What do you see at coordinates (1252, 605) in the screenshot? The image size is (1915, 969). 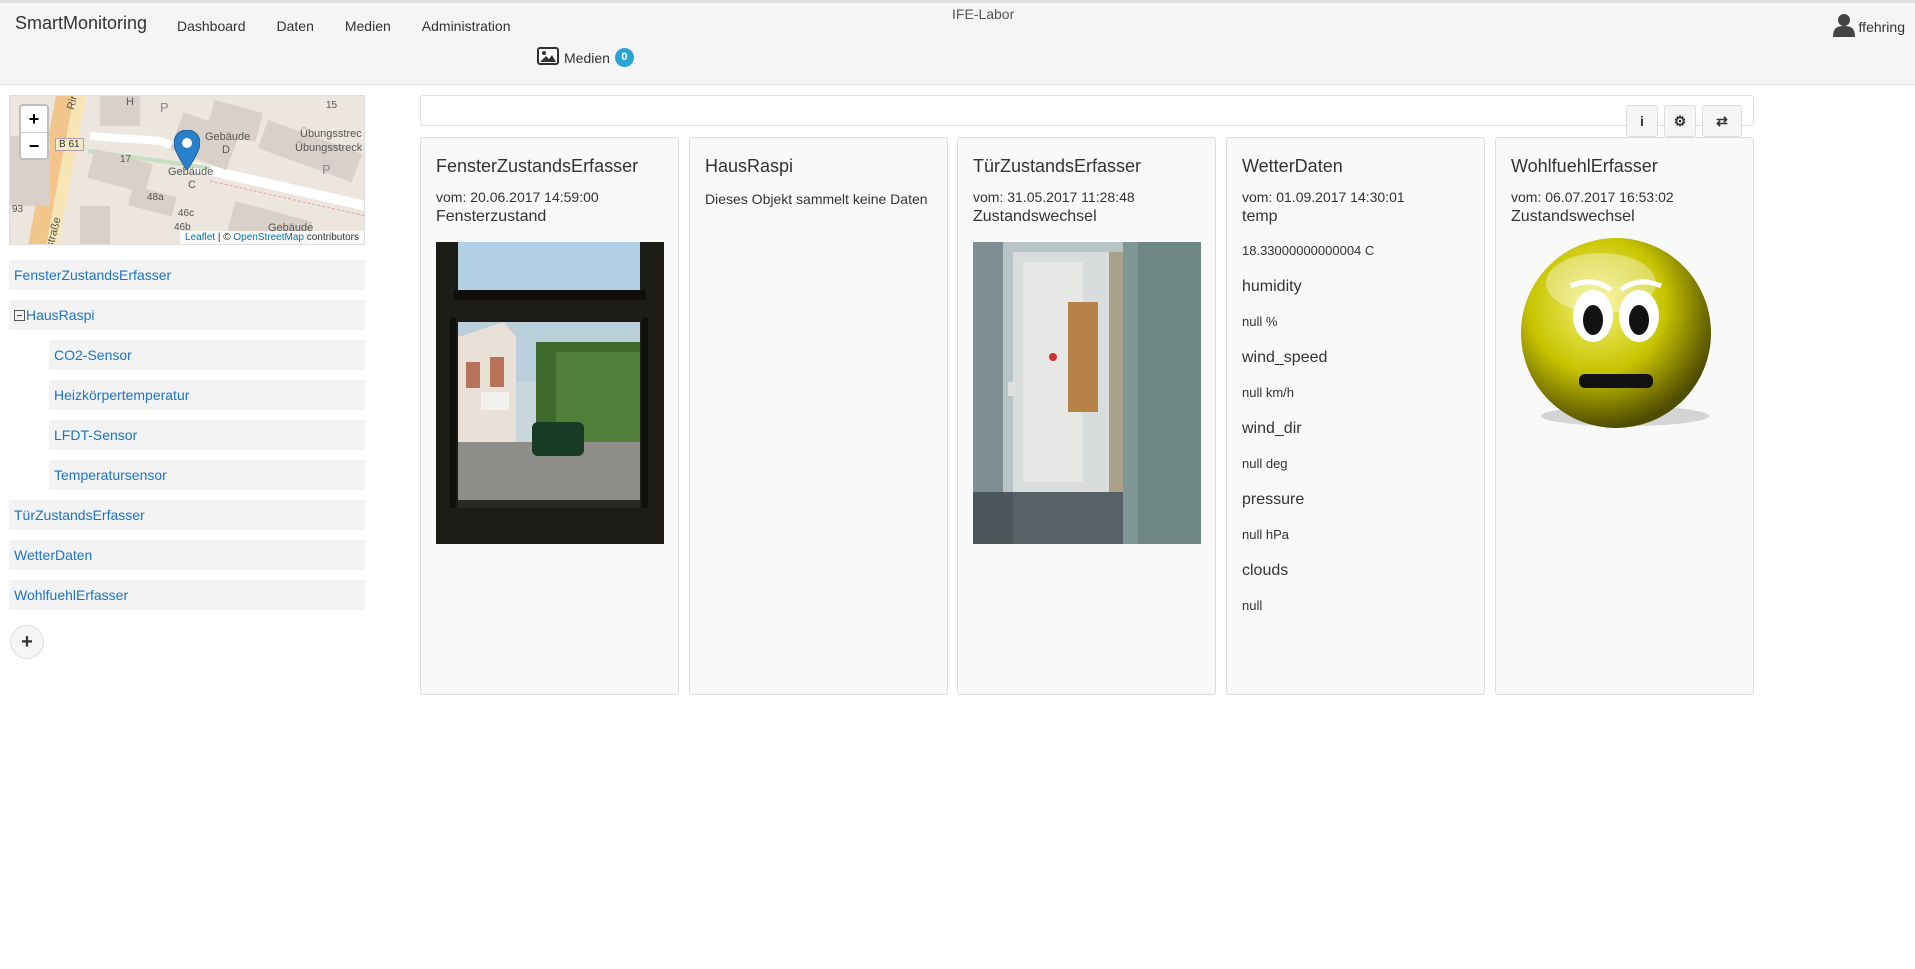 I see `field-value-clouds: null` at bounding box center [1252, 605].